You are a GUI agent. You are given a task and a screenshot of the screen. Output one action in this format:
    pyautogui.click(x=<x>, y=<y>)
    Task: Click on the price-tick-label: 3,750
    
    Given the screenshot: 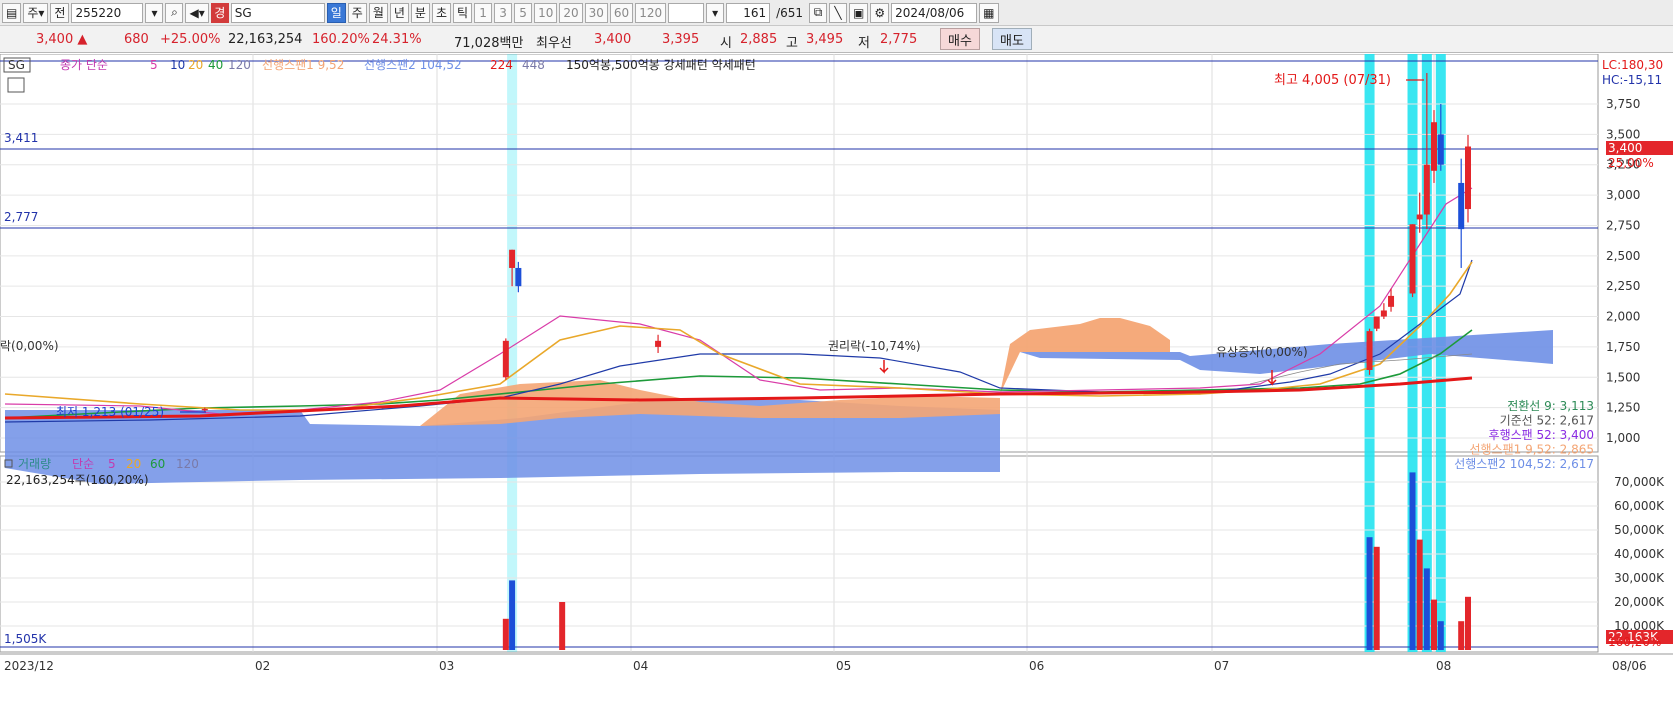 What is the action you would take?
    pyautogui.click(x=1623, y=104)
    